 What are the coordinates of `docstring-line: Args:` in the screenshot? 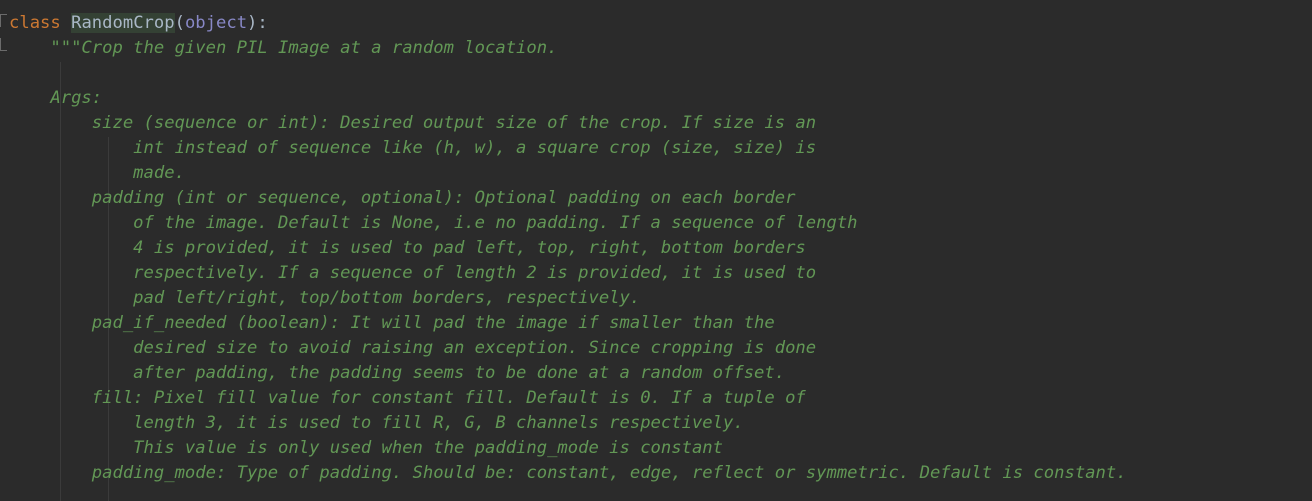 It's located at (56, 98).